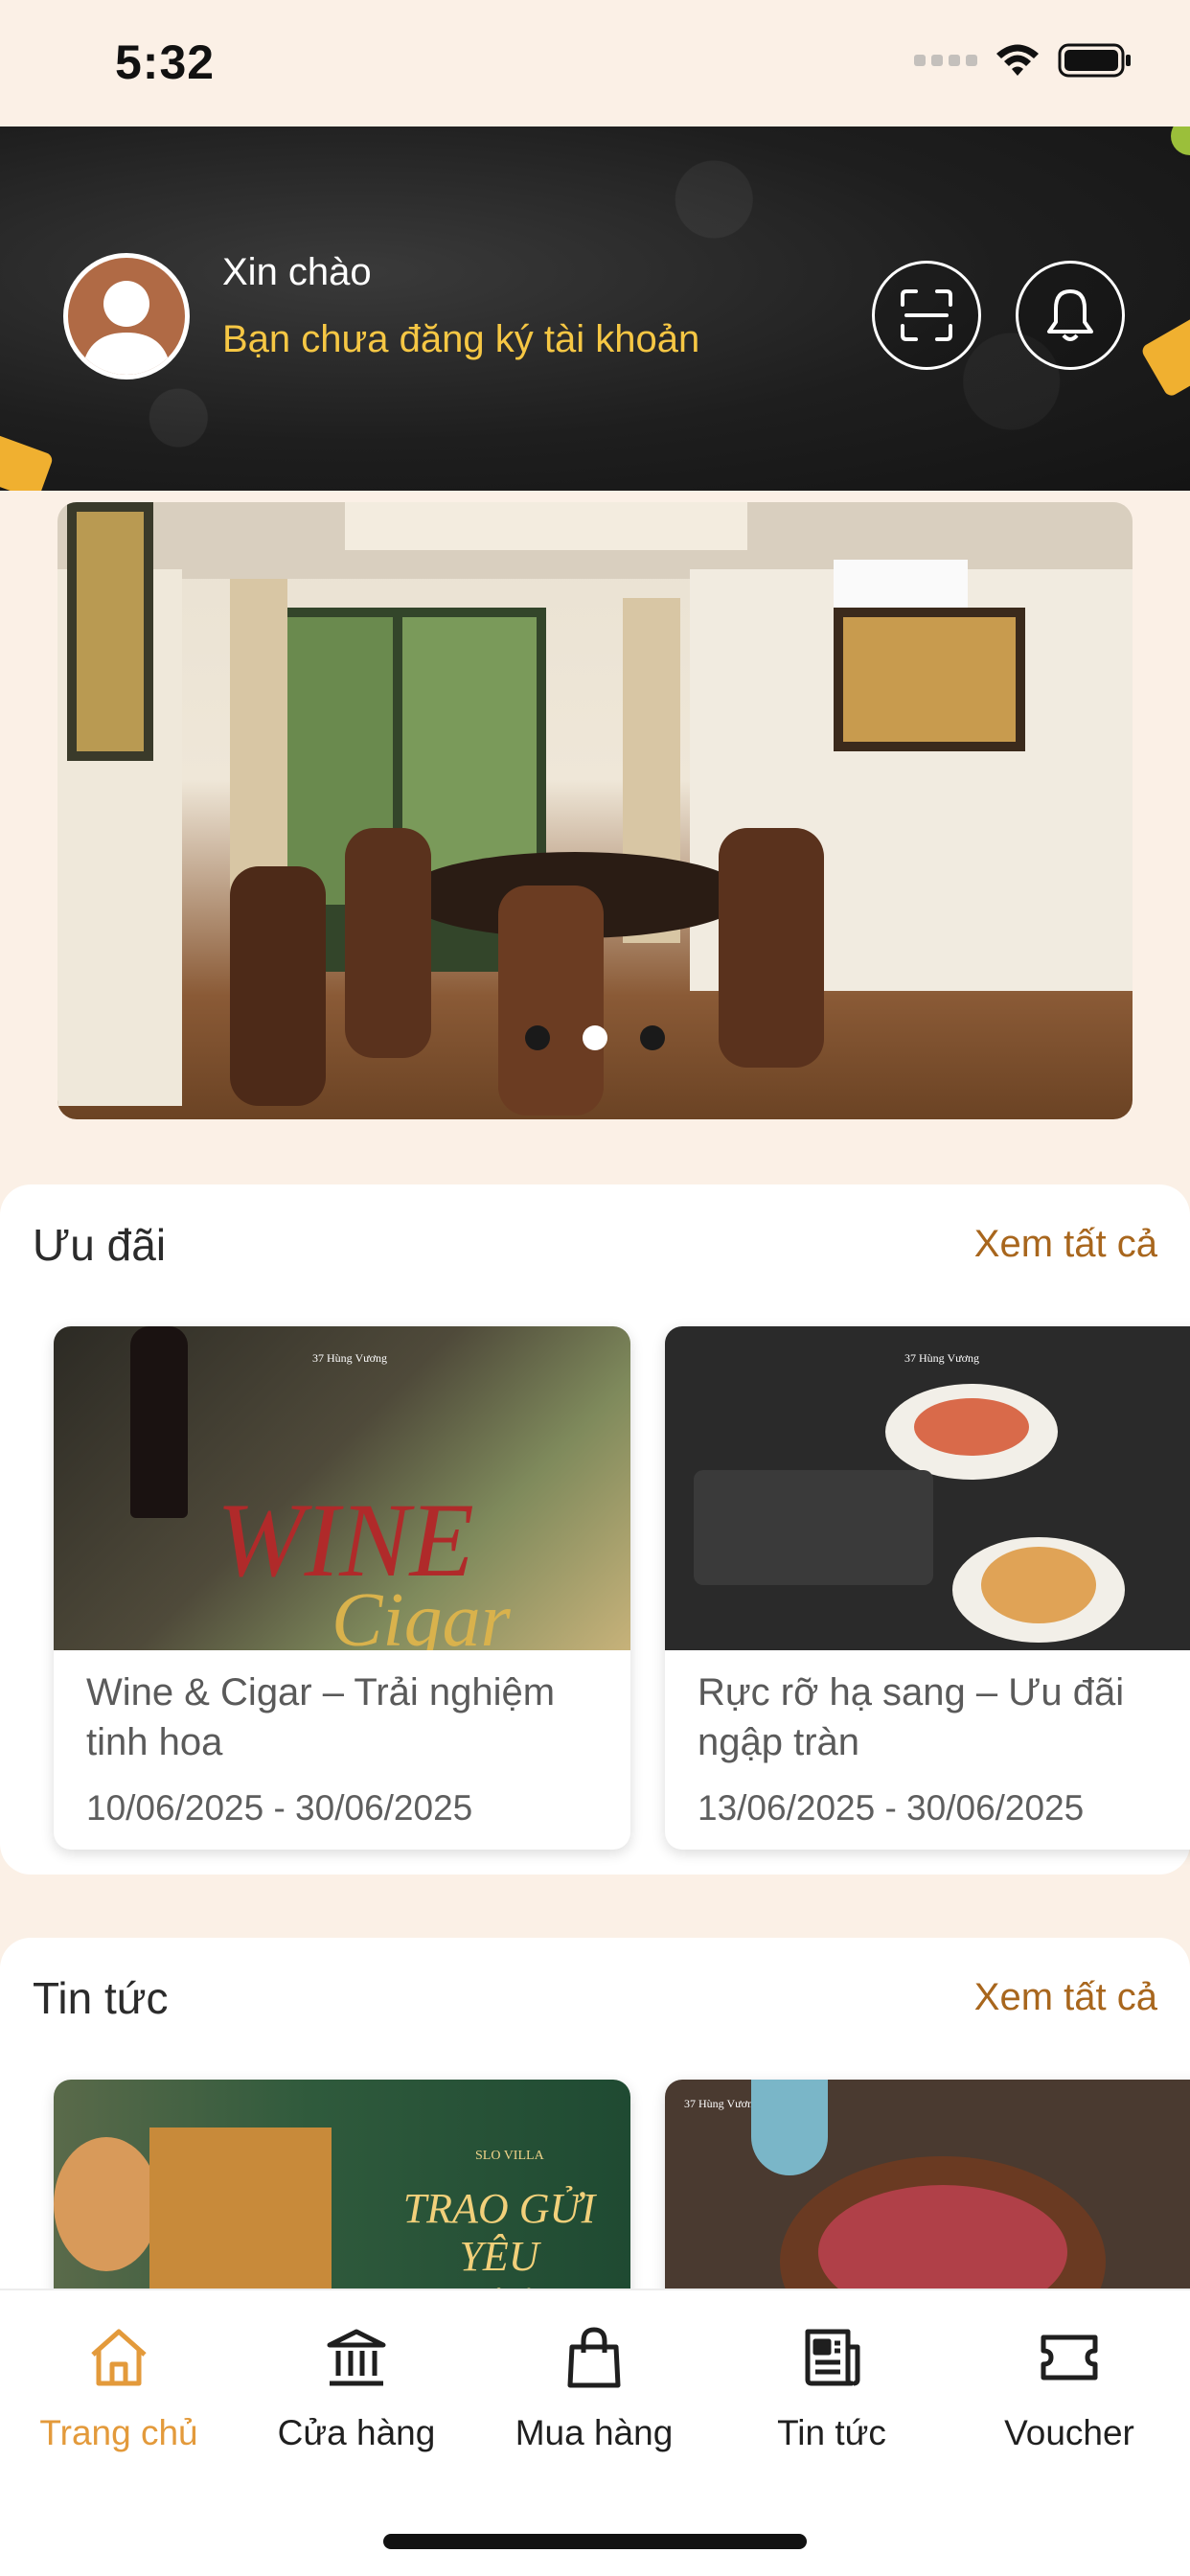 This screenshot has height=2576, width=1190. What do you see at coordinates (595, 308) in the screenshot?
I see `profile-header: Xin chào Bạn chưa đăng ký tài khoản` at bounding box center [595, 308].